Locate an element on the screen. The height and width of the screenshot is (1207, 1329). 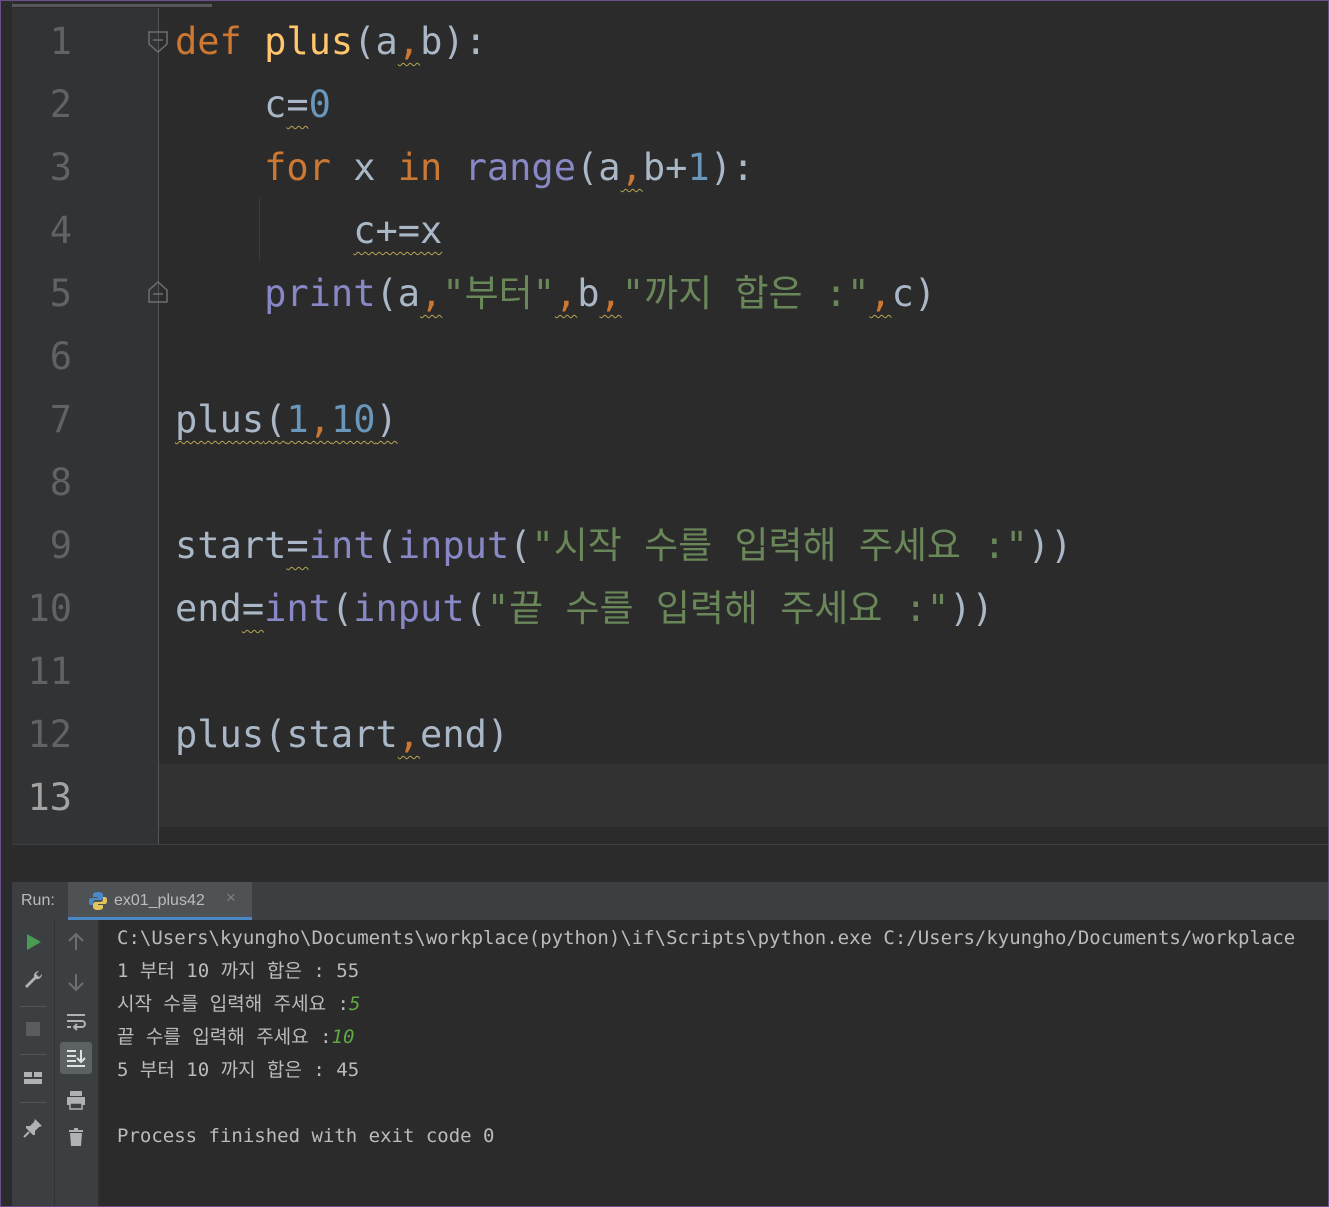
stop-icon is located at coordinates (33, 1029).